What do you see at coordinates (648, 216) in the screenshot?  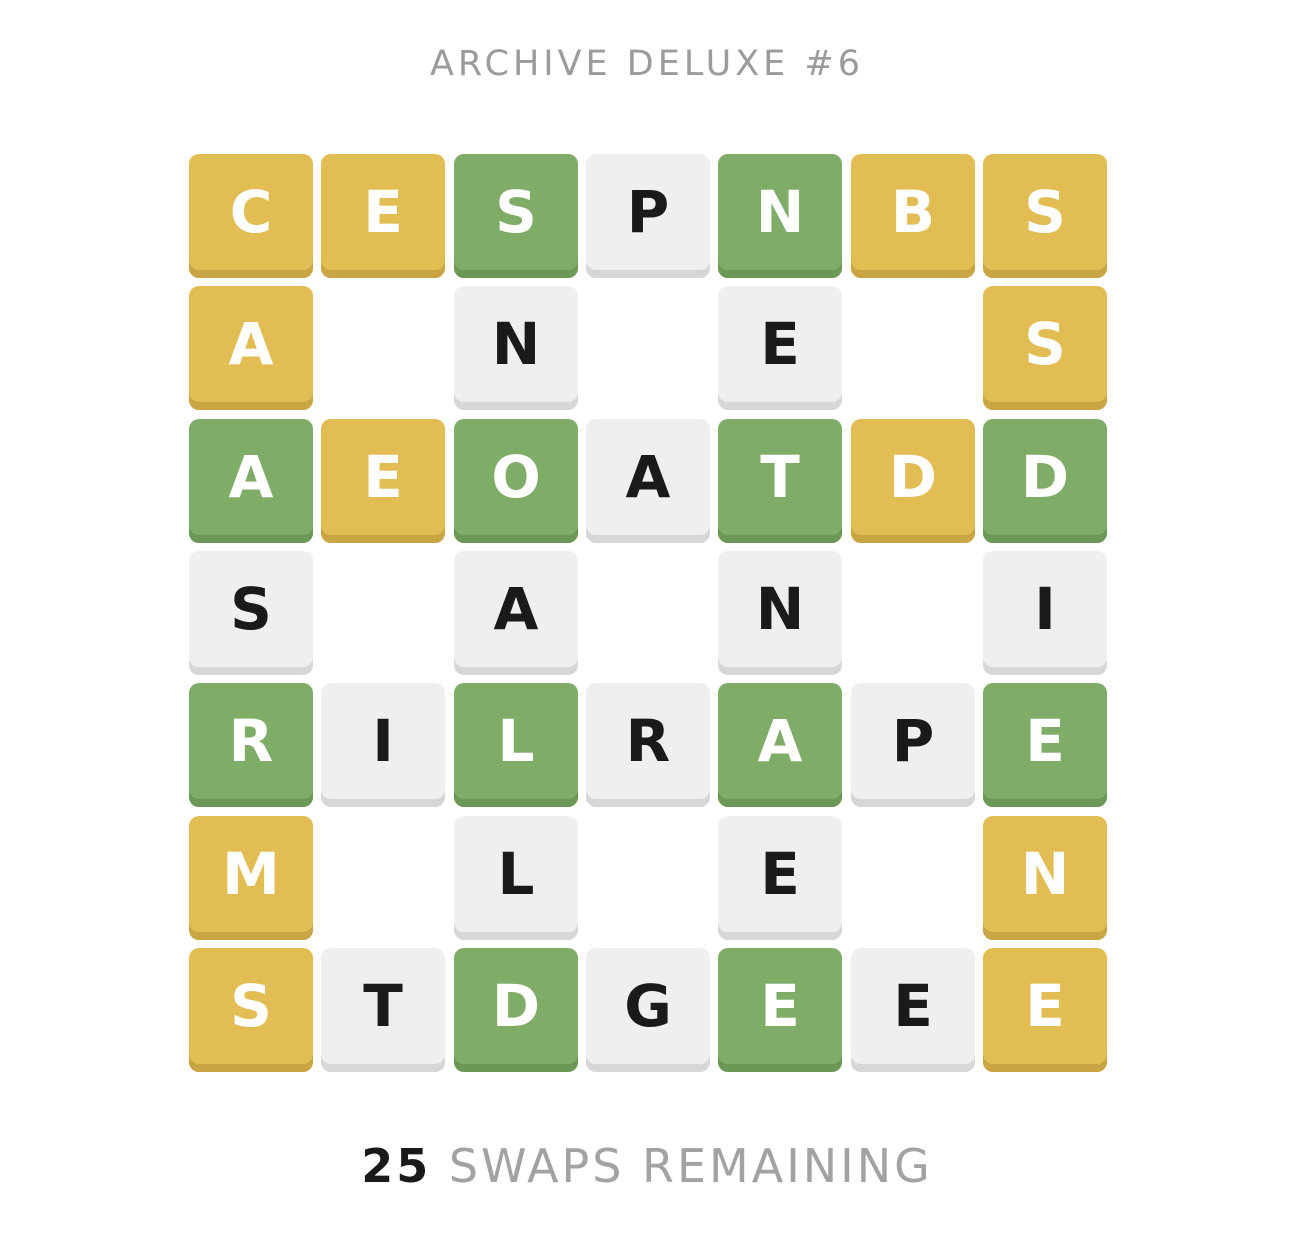 I see `tile-r1-c4: P` at bounding box center [648, 216].